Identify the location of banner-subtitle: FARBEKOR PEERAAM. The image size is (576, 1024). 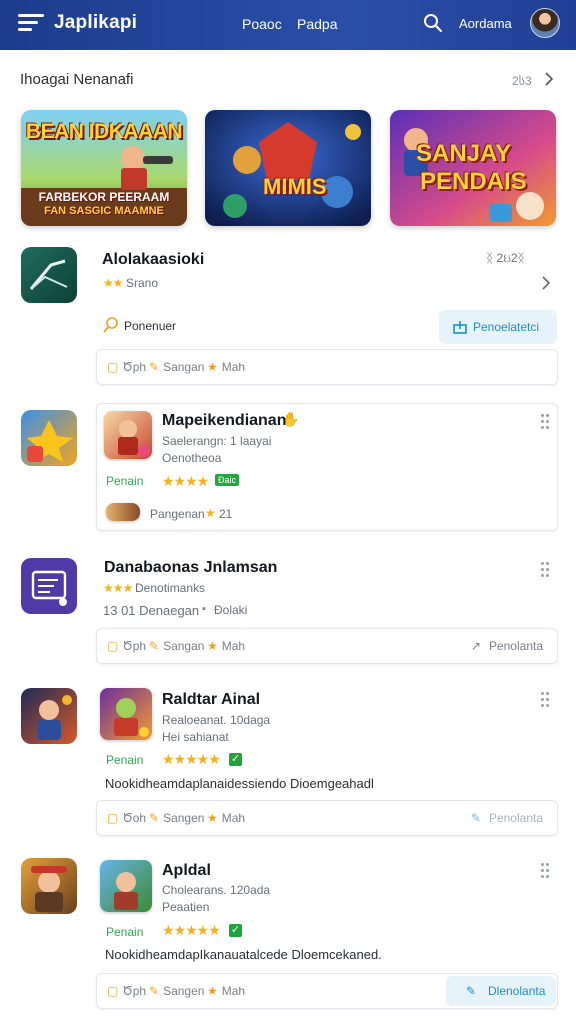
(104, 197).